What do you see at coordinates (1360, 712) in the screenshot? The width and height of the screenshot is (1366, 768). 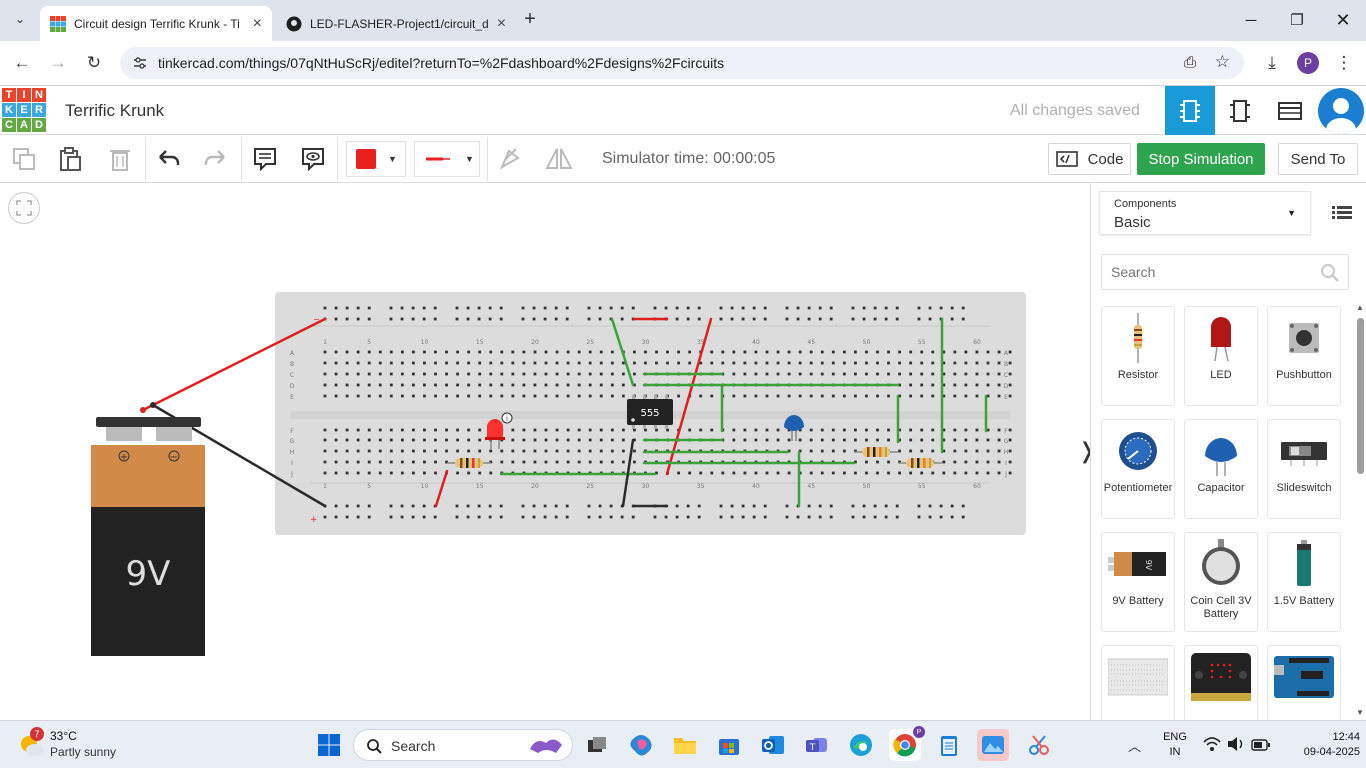 I see `scroll-down-icon: ▼` at bounding box center [1360, 712].